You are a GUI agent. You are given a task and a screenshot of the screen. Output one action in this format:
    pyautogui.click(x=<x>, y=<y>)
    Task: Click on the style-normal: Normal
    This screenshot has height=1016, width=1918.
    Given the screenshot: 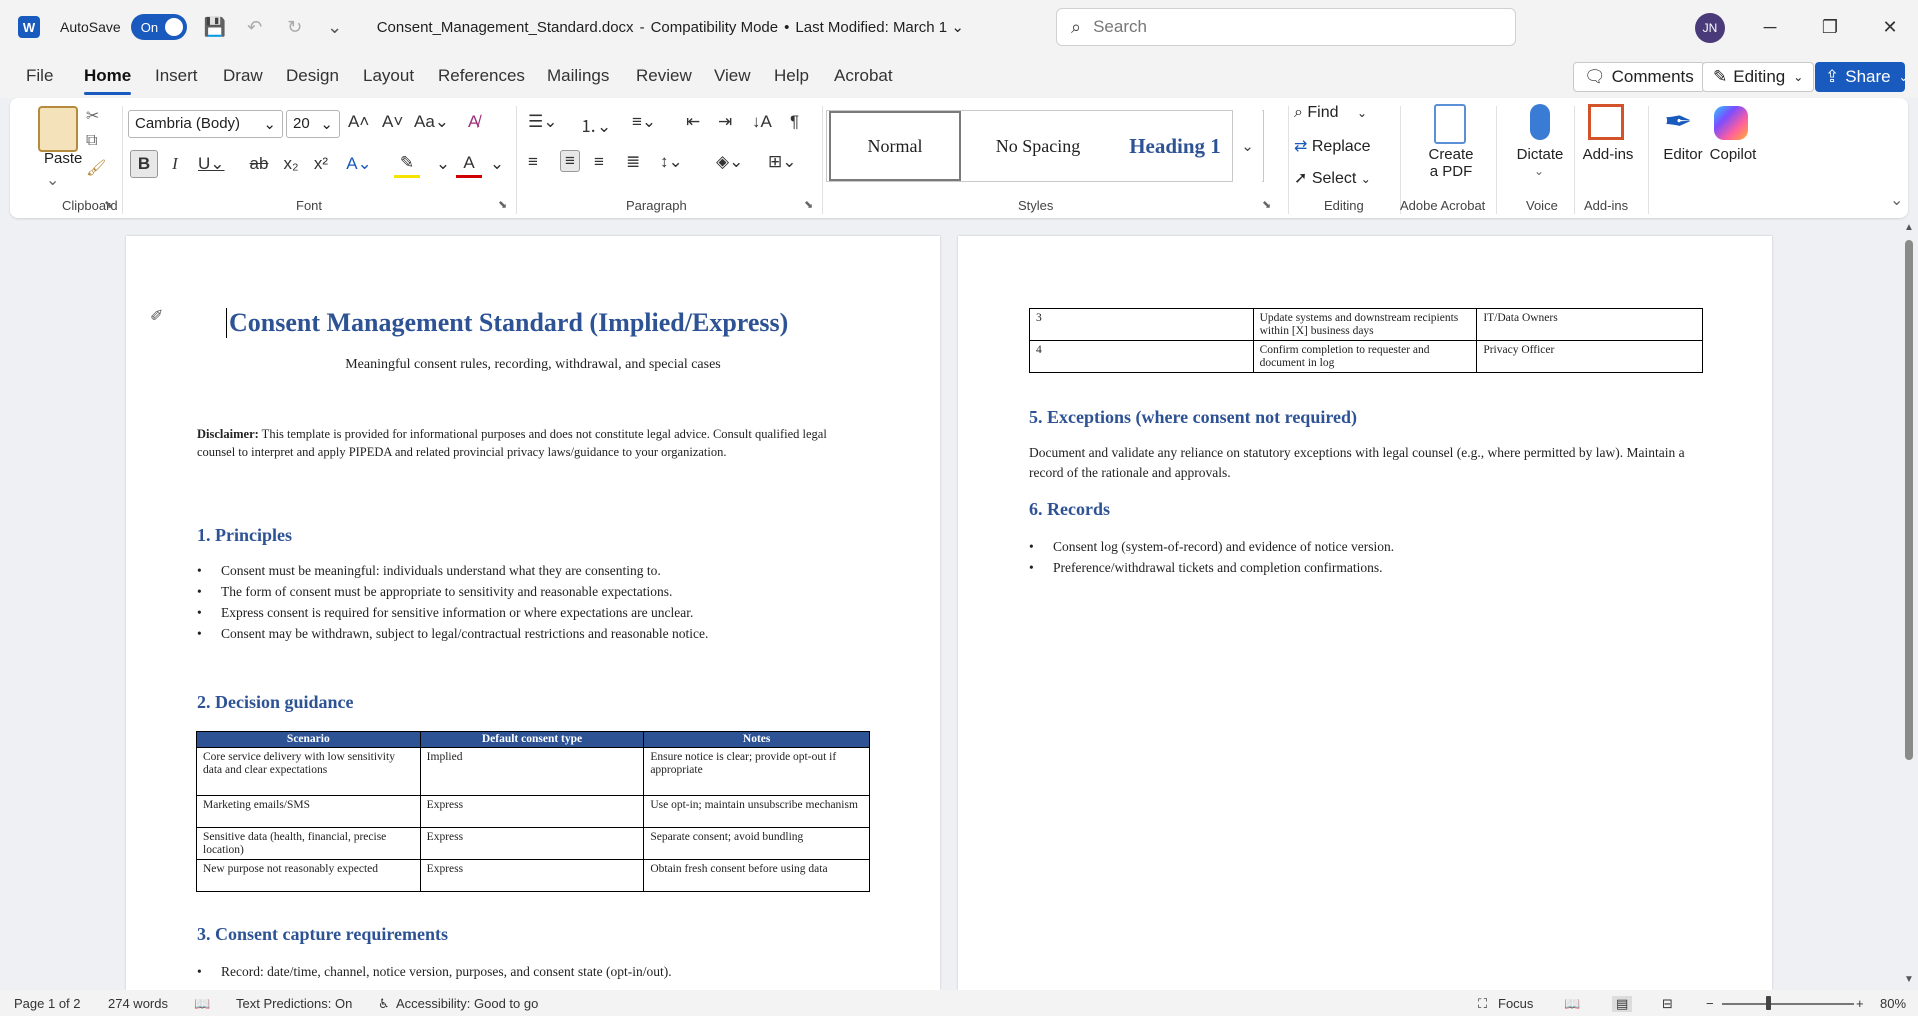 What is the action you would take?
    pyautogui.click(x=895, y=146)
    